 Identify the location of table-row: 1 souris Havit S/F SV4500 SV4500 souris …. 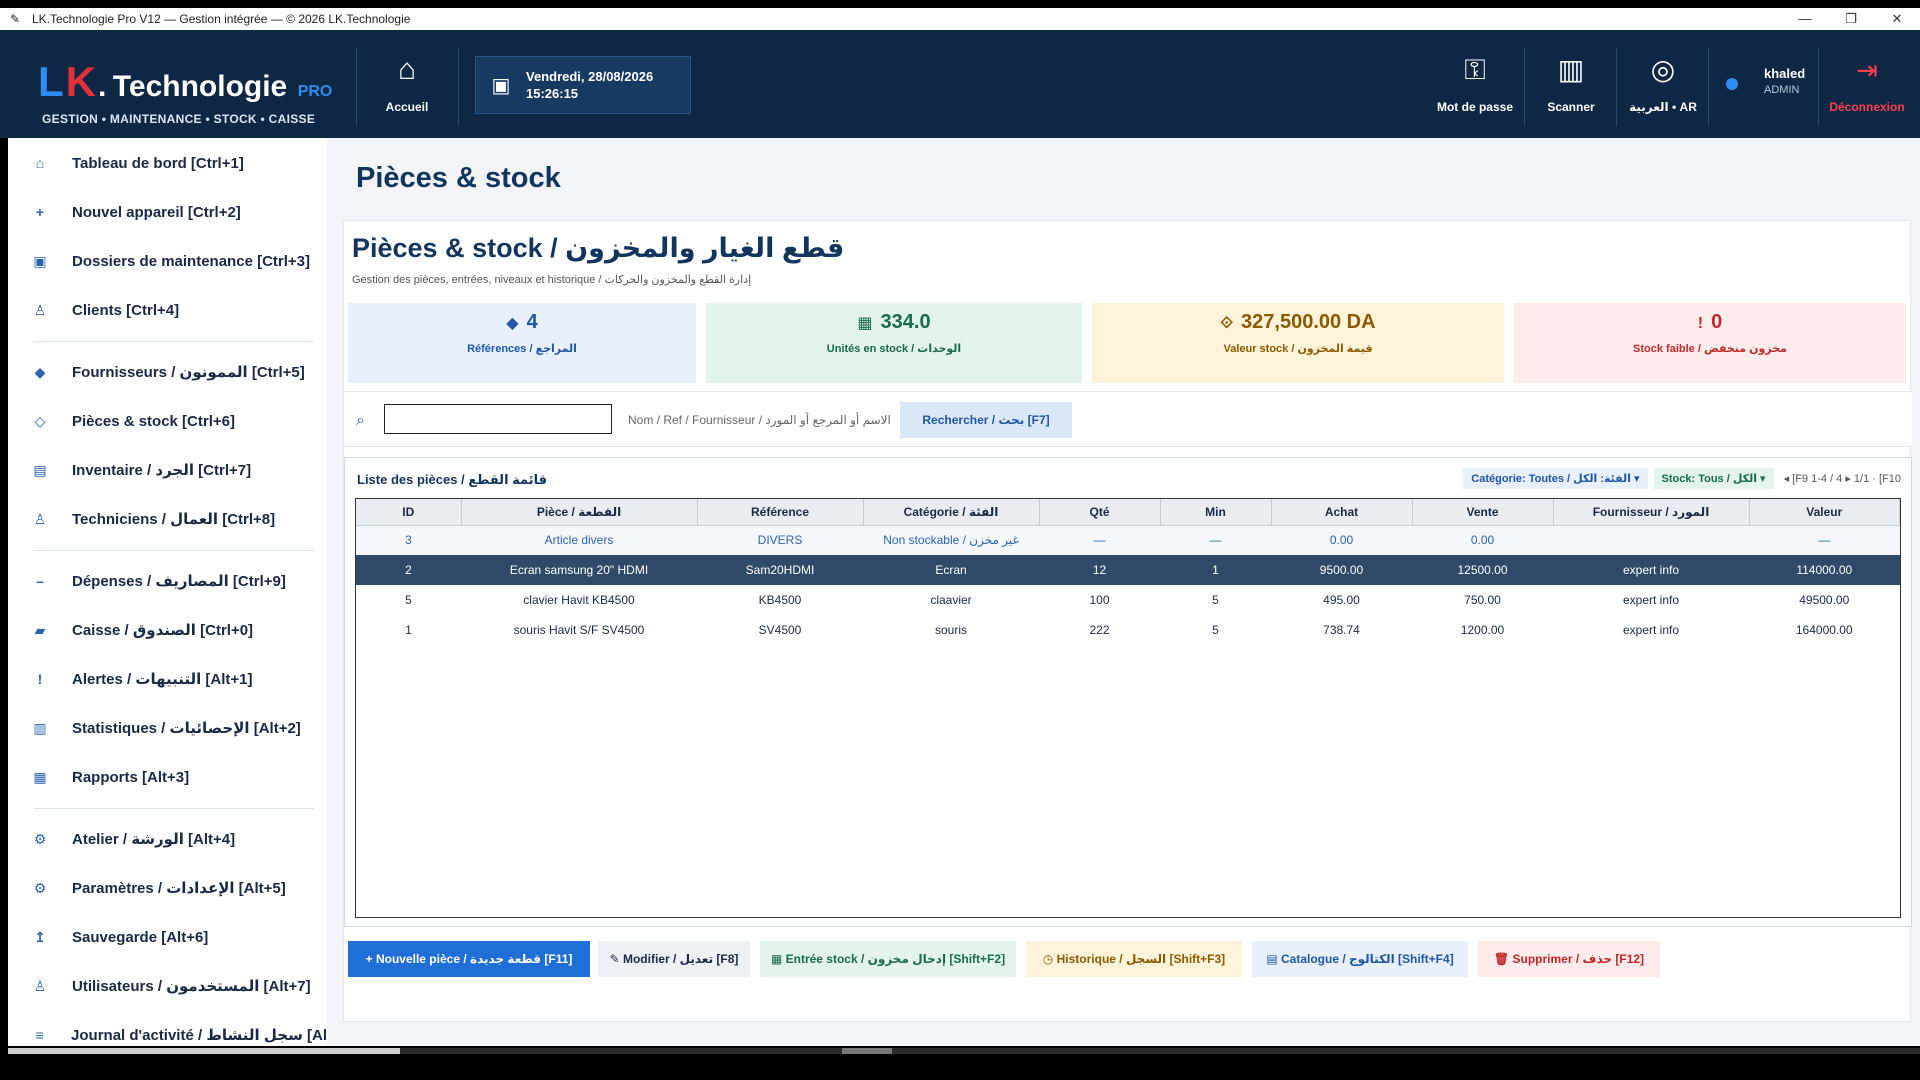
(1128, 630).